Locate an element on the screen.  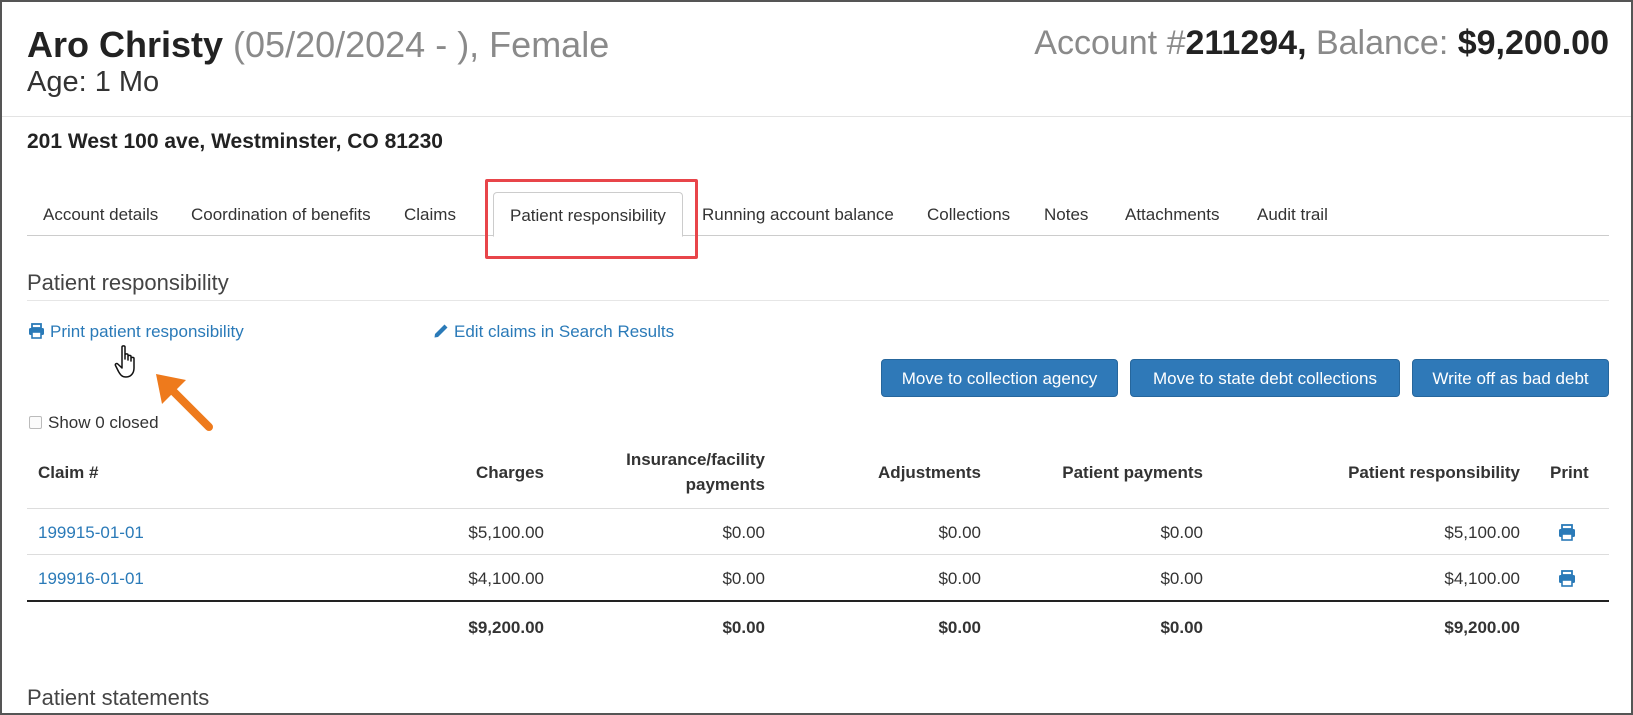
patient-statements-title: Patient statements is located at coordinates (118, 697).